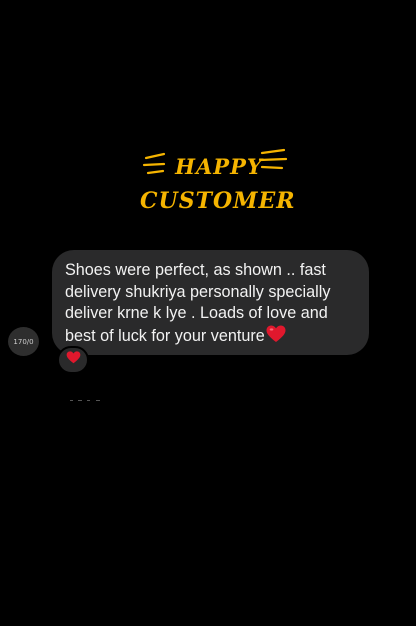 This screenshot has height=626, width=416. I want to click on sender-avatar: 170/0, so click(23, 341).